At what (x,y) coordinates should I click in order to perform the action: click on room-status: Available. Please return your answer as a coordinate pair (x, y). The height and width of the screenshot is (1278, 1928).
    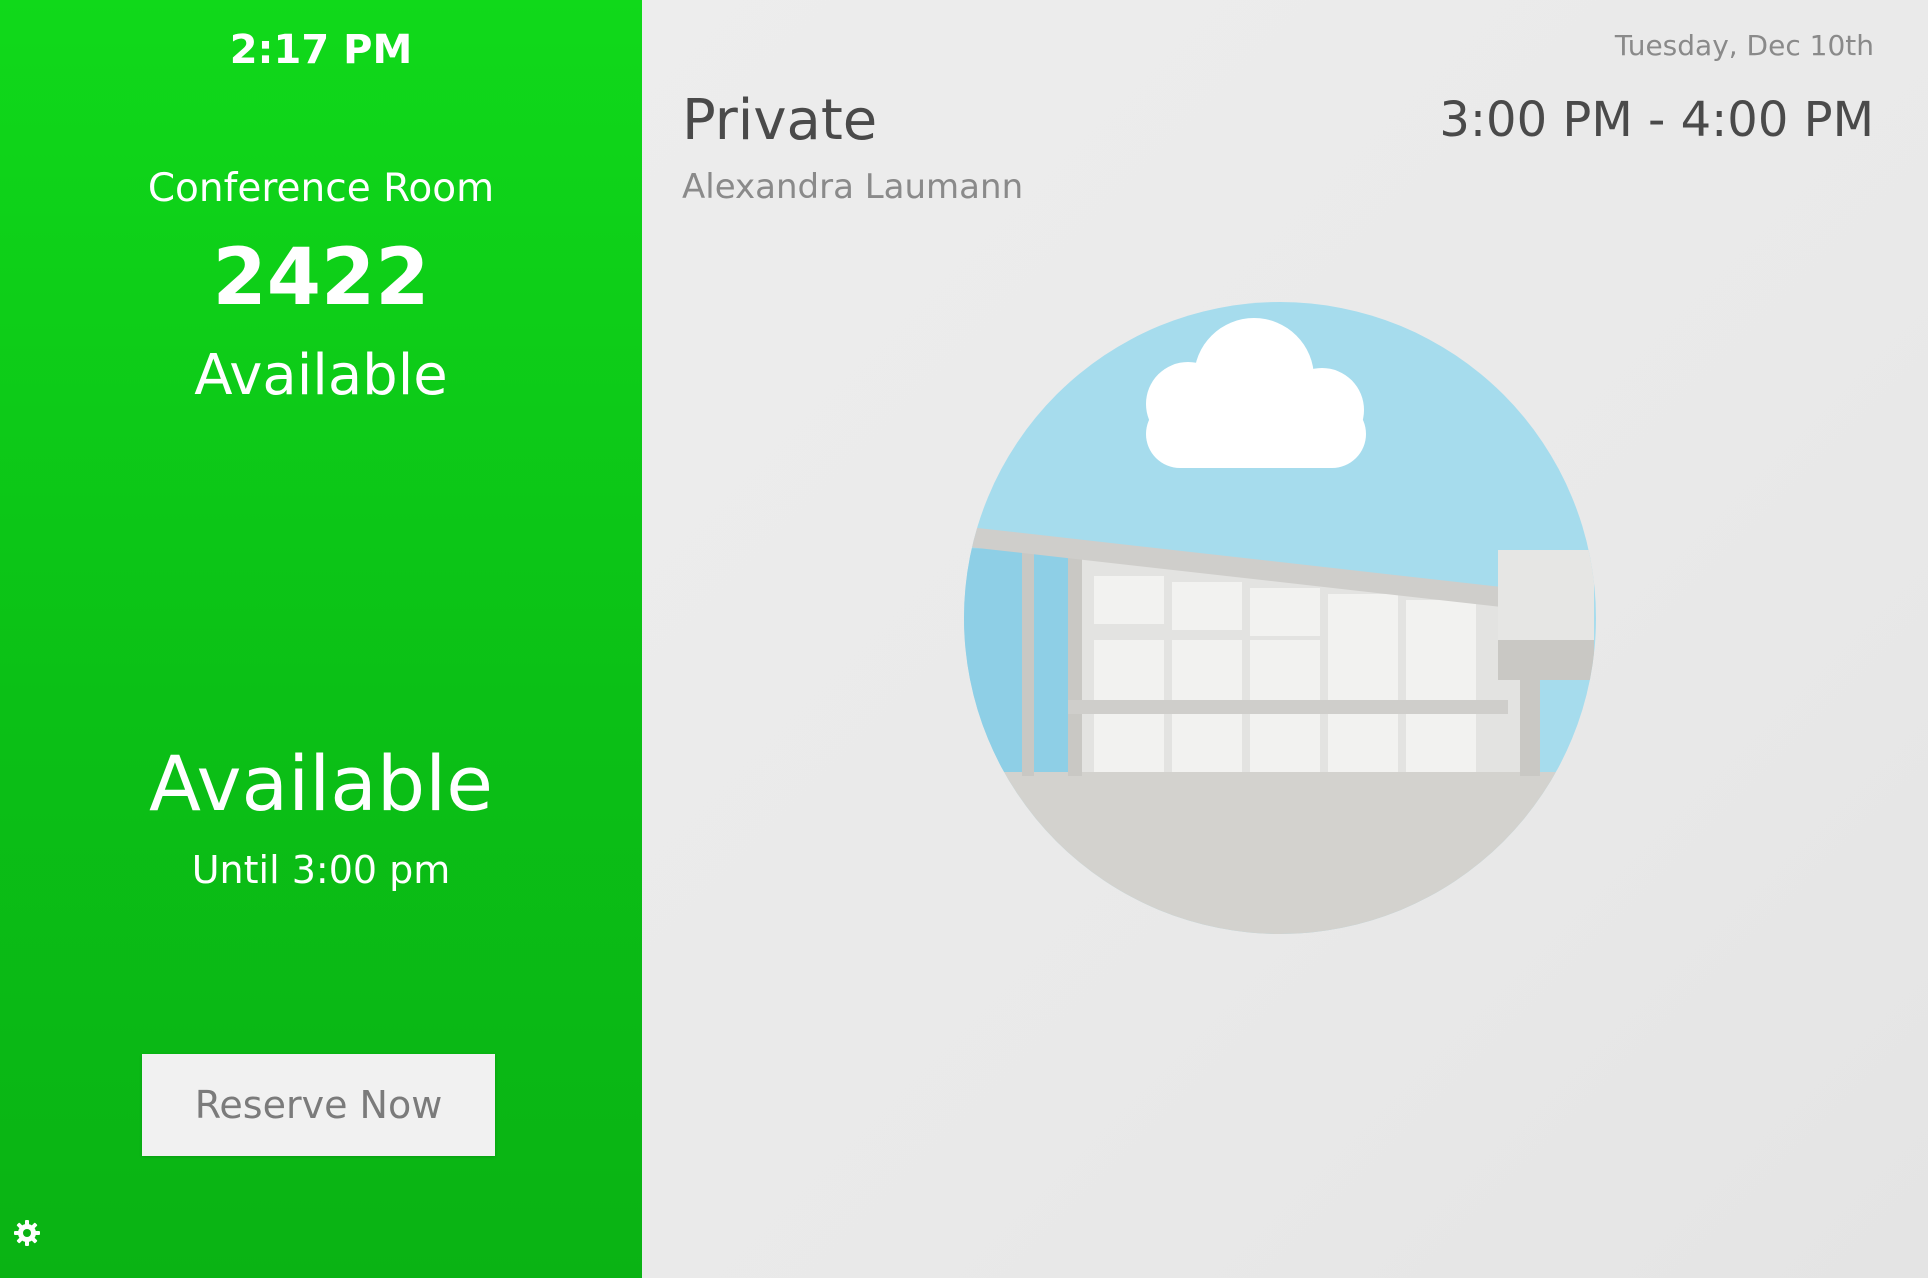
    Looking at the image, I should click on (321, 375).